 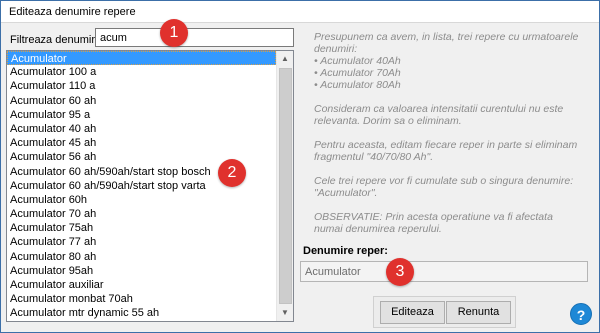 I want to click on list-item: Acumulator 110 a, so click(x=141, y=86).